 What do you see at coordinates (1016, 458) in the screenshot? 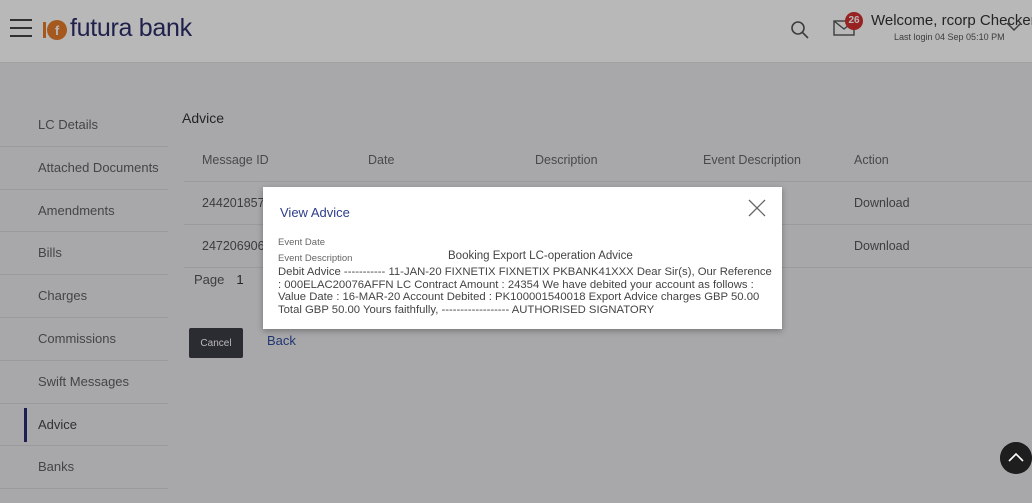
I see `scroll-to-top-icon` at bounding box center [1016, 458].